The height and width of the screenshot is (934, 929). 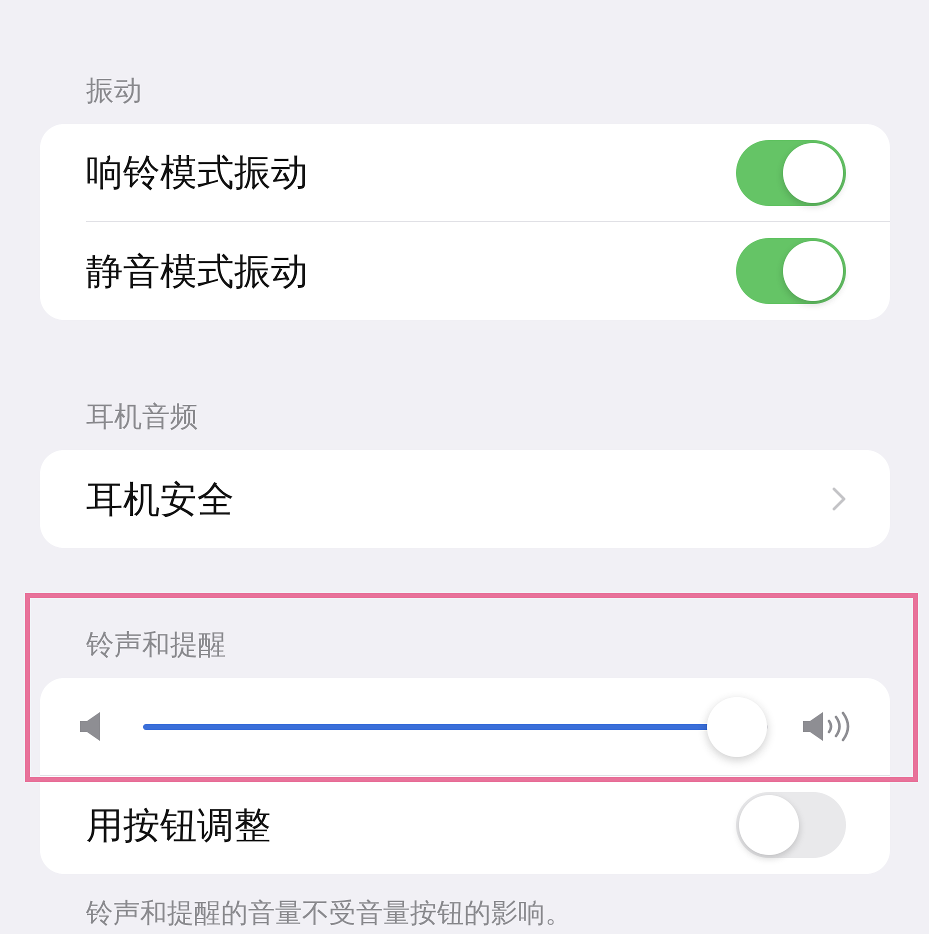 What do you see at coordinates (156, 645) in the screenshot?
I see `section-header: 铃声和提醒` at bounding box center [156, 645].